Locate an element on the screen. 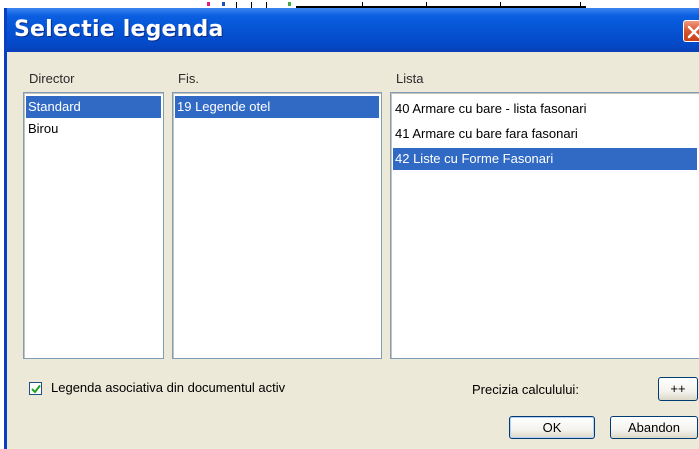 The height and width of the screenshot is (449, 699). director-item-standard: Standard is located at coordinates (93, 107).